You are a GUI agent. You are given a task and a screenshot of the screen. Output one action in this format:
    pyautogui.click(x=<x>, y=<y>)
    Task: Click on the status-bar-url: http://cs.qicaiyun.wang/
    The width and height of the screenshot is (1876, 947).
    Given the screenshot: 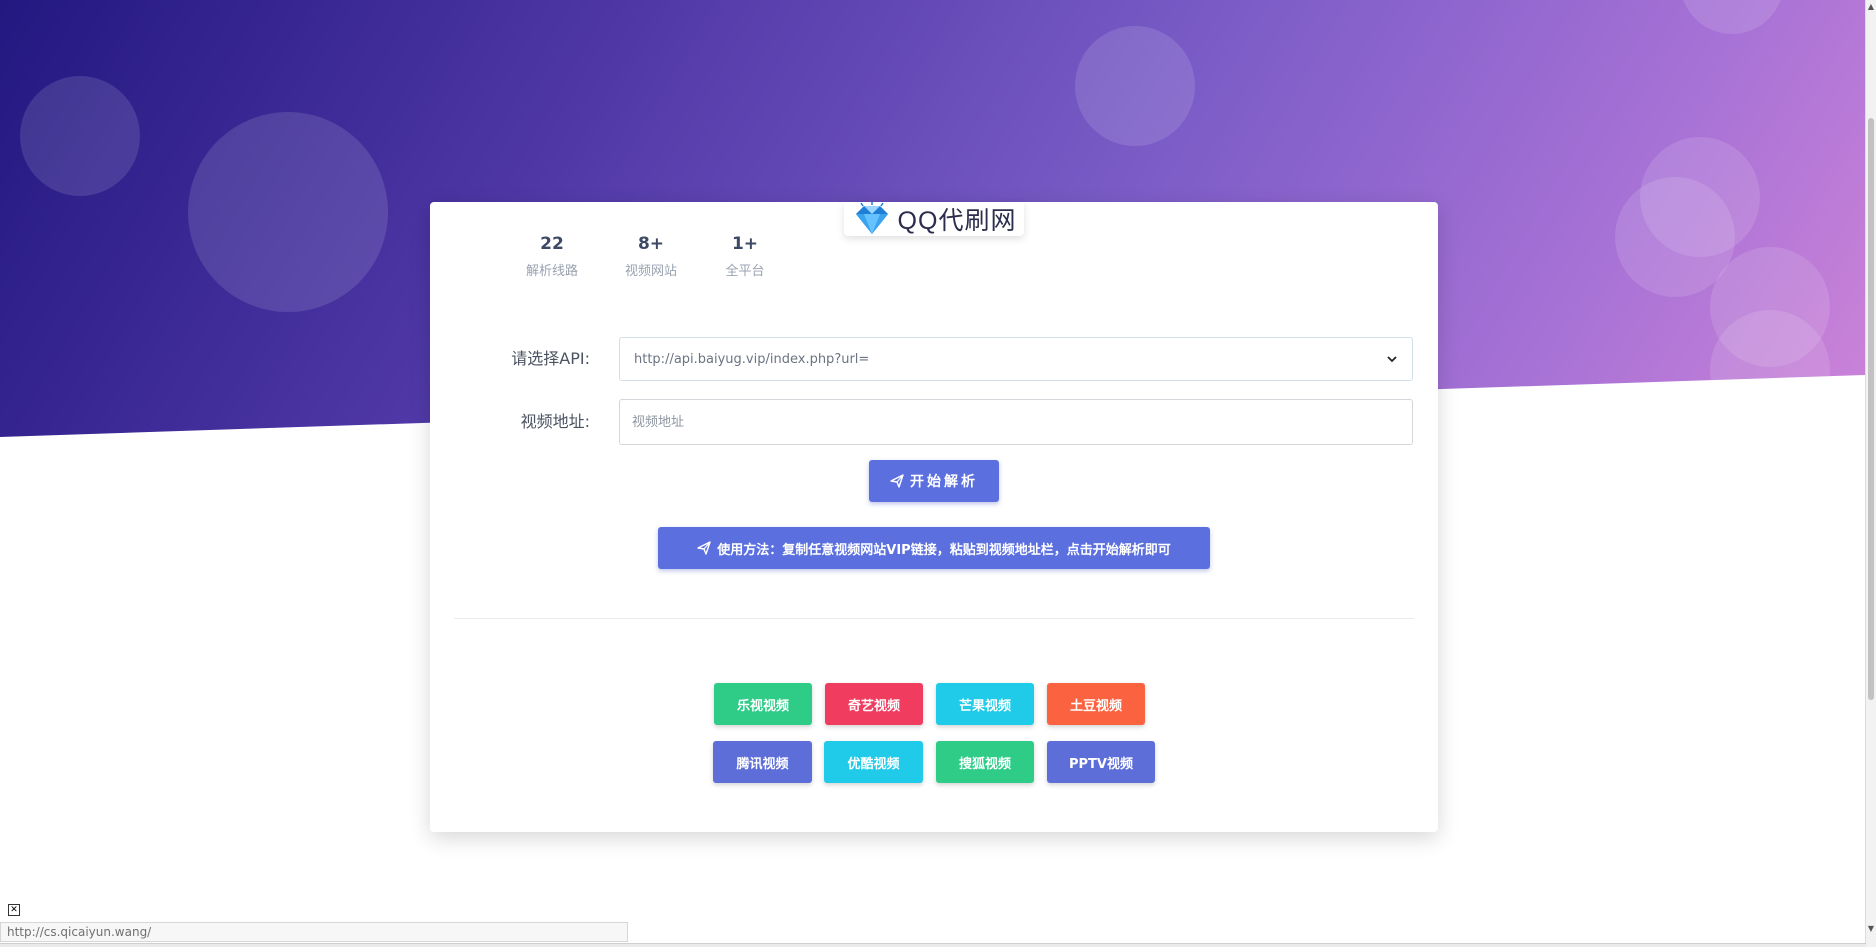 What is the action you would take?
    pyautogui.click(x=314, y=932)
    